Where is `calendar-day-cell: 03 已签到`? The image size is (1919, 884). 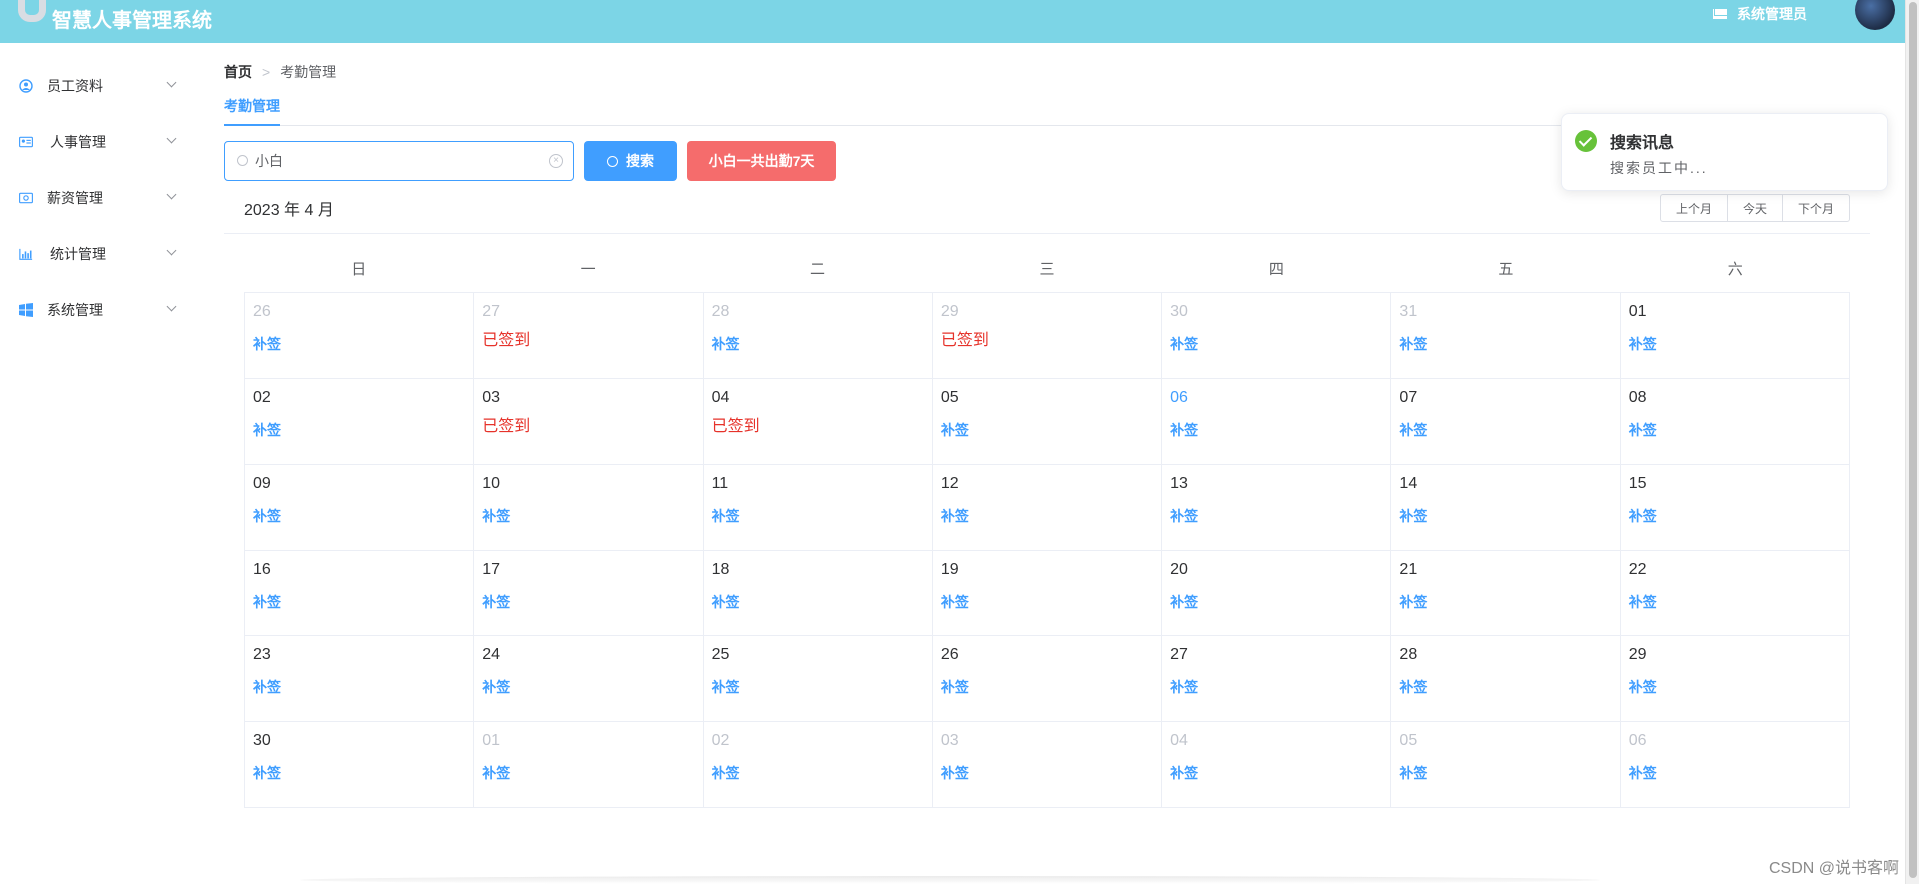 calendar-day-cell: 03 已签到 is located at coordinates (589, 421).